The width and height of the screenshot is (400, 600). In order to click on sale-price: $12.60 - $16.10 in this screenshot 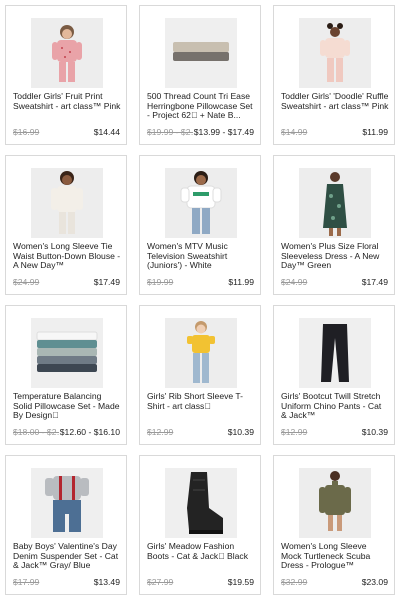, I will do `click(89, 432)`.